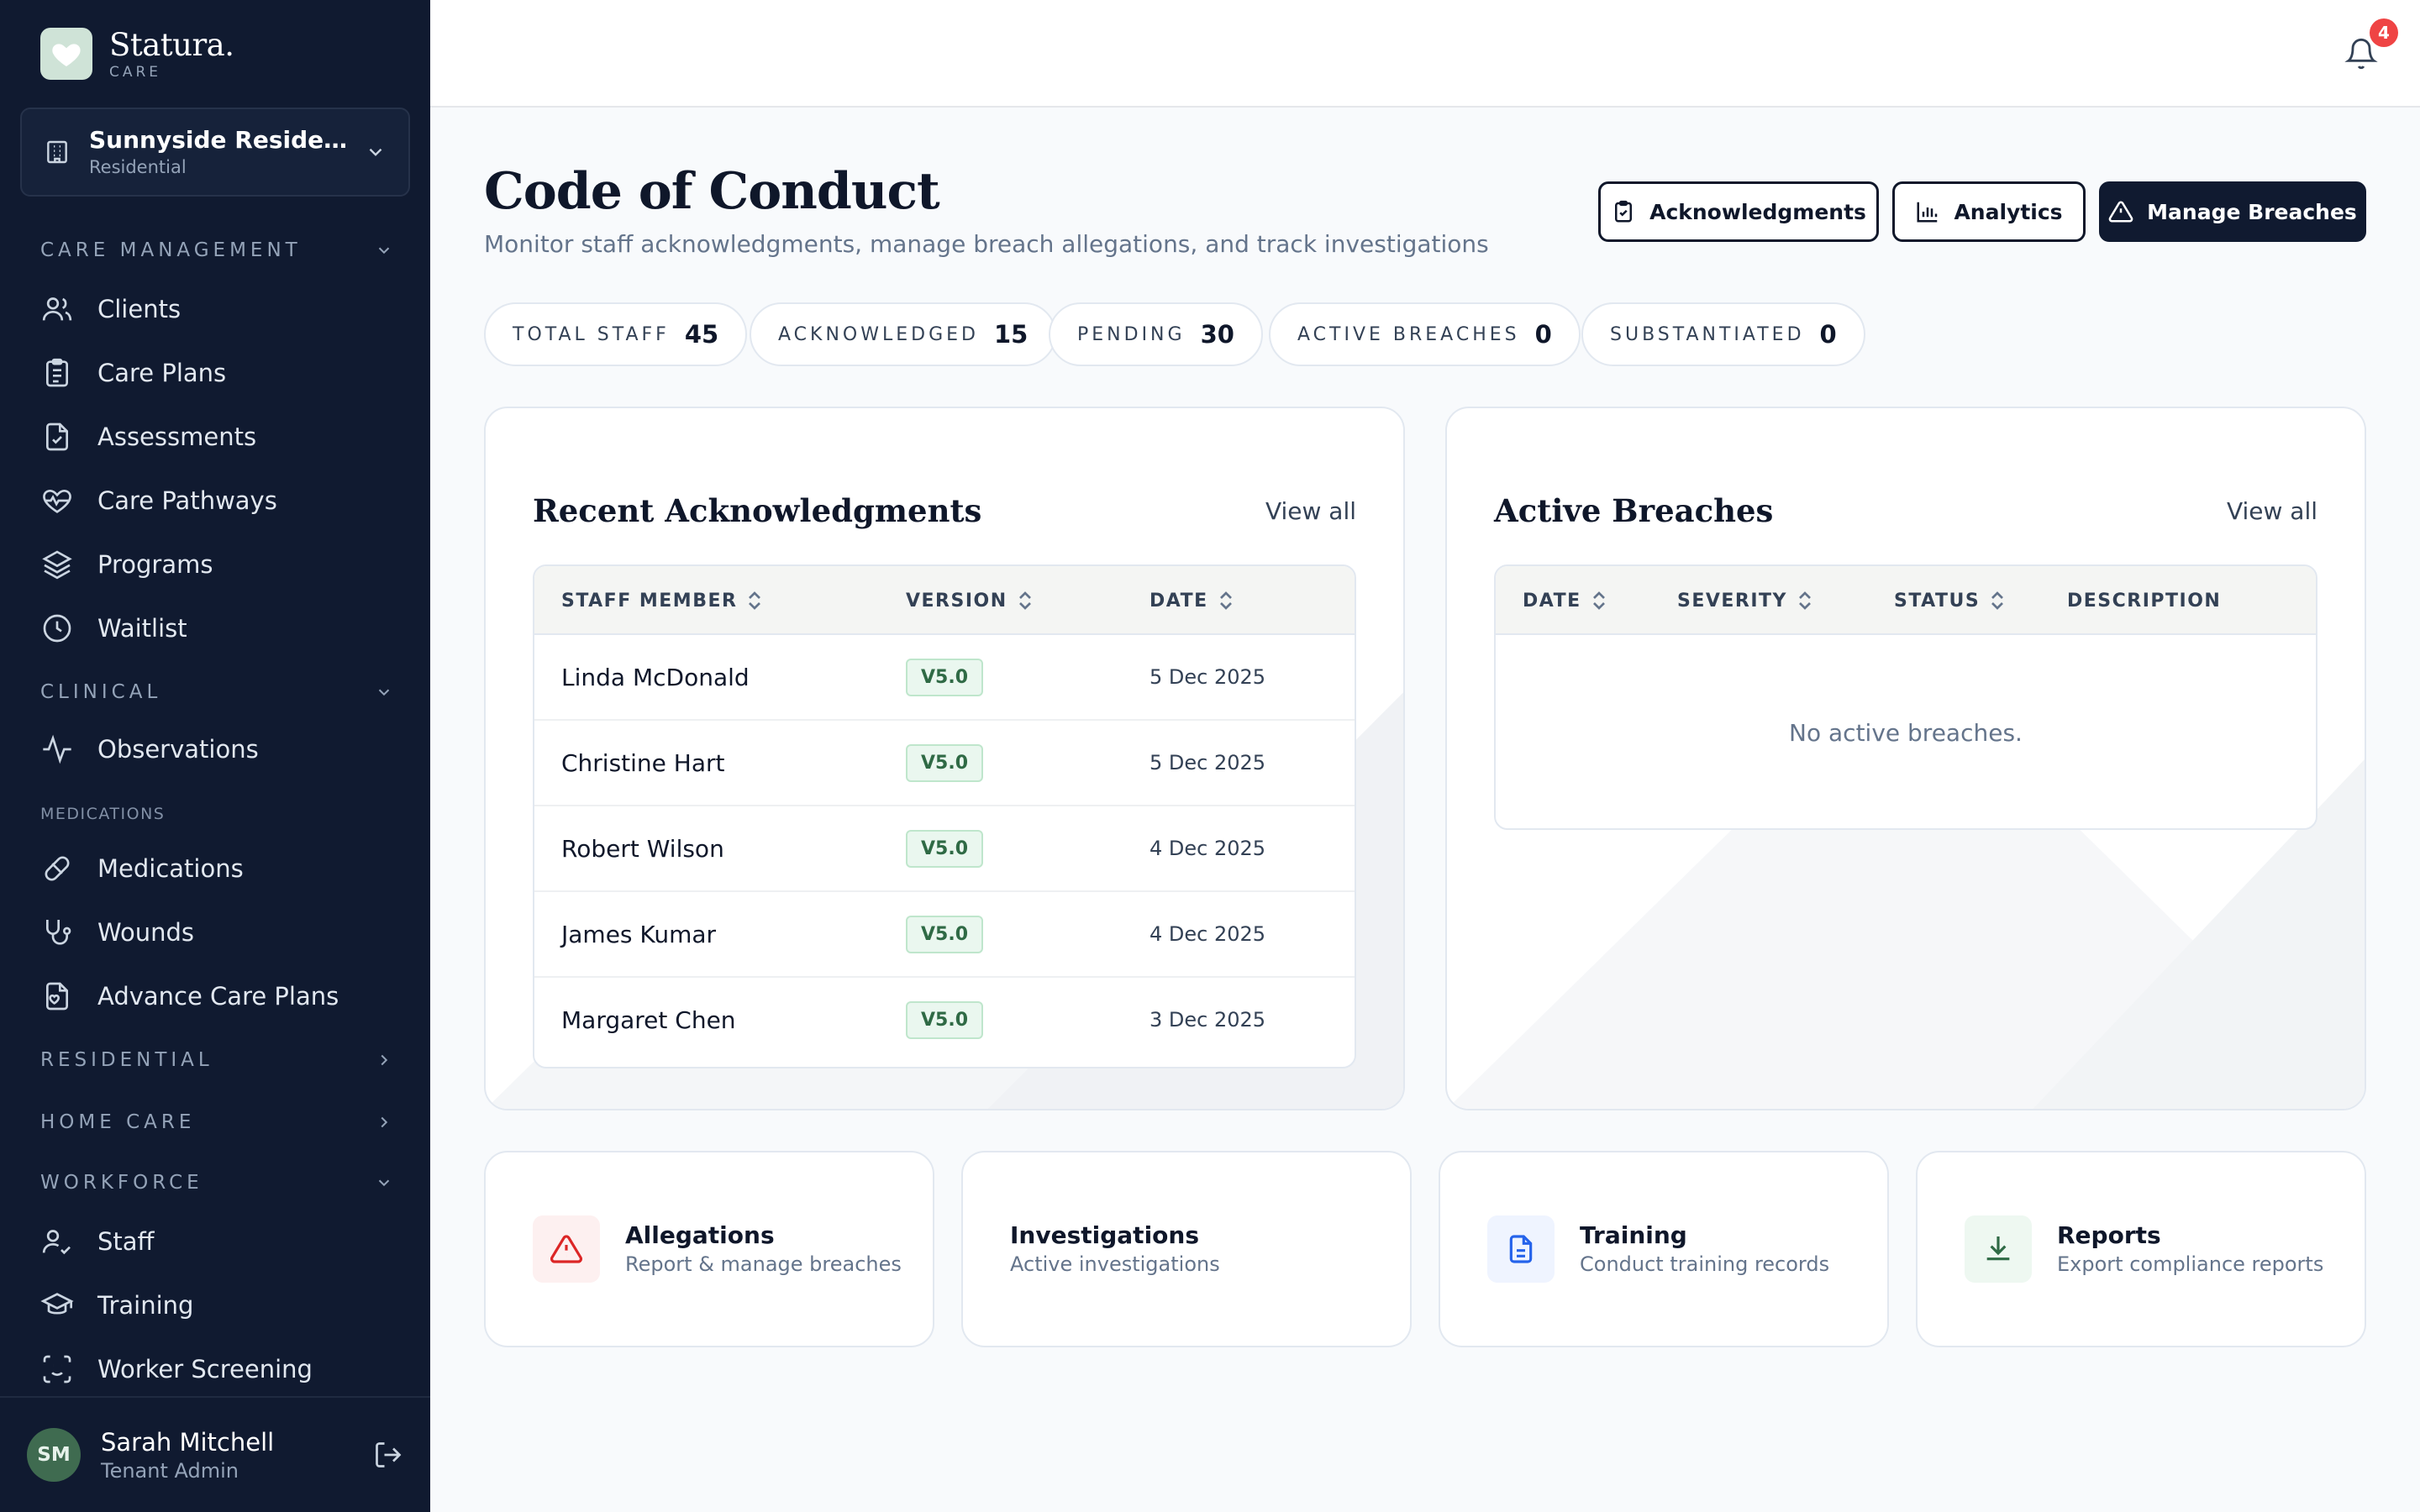  Describe the element at coordinates (57, 749) in the screenshot. I see `activity-icon` at that location.